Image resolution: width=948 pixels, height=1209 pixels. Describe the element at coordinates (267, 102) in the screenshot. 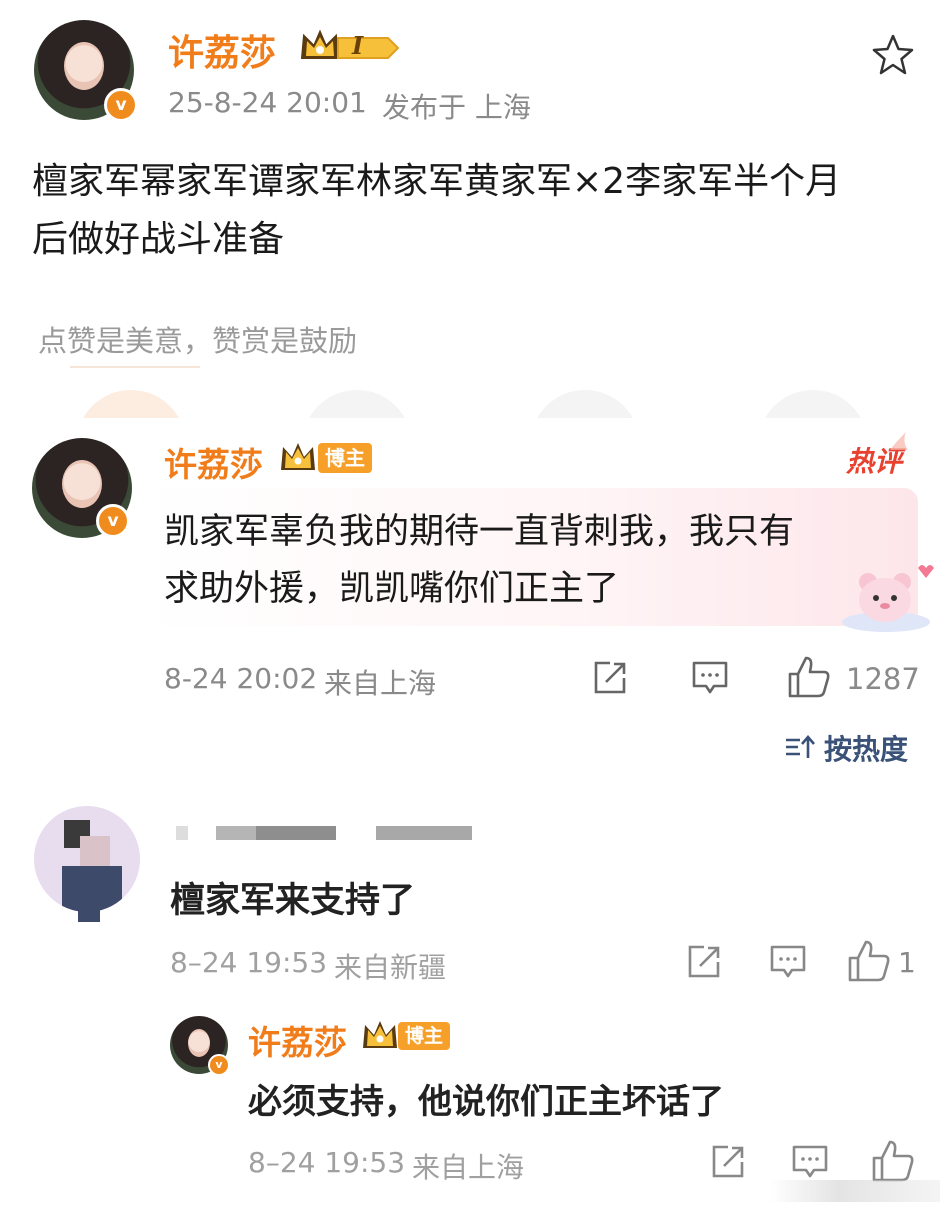

I see `post-timestamp: 25-8-24 20:01` at that location.